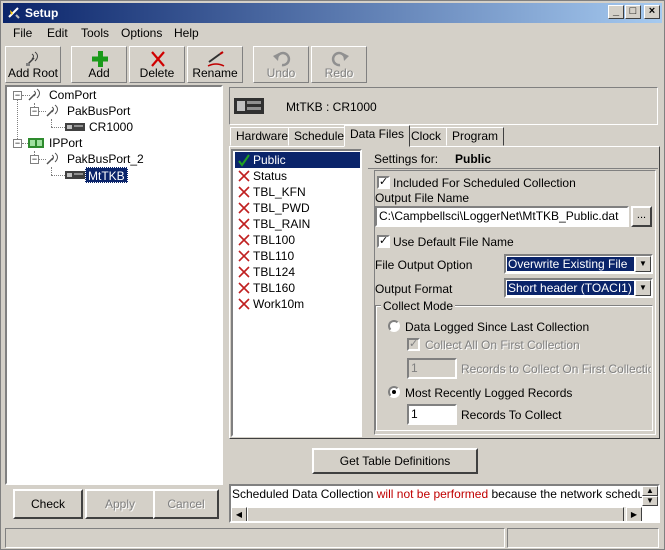 This screenshot has width=665, height=550. Describe the element at coordinates (511, 415) in the screenshot. I see `records-label: Records To Collect` at that location.